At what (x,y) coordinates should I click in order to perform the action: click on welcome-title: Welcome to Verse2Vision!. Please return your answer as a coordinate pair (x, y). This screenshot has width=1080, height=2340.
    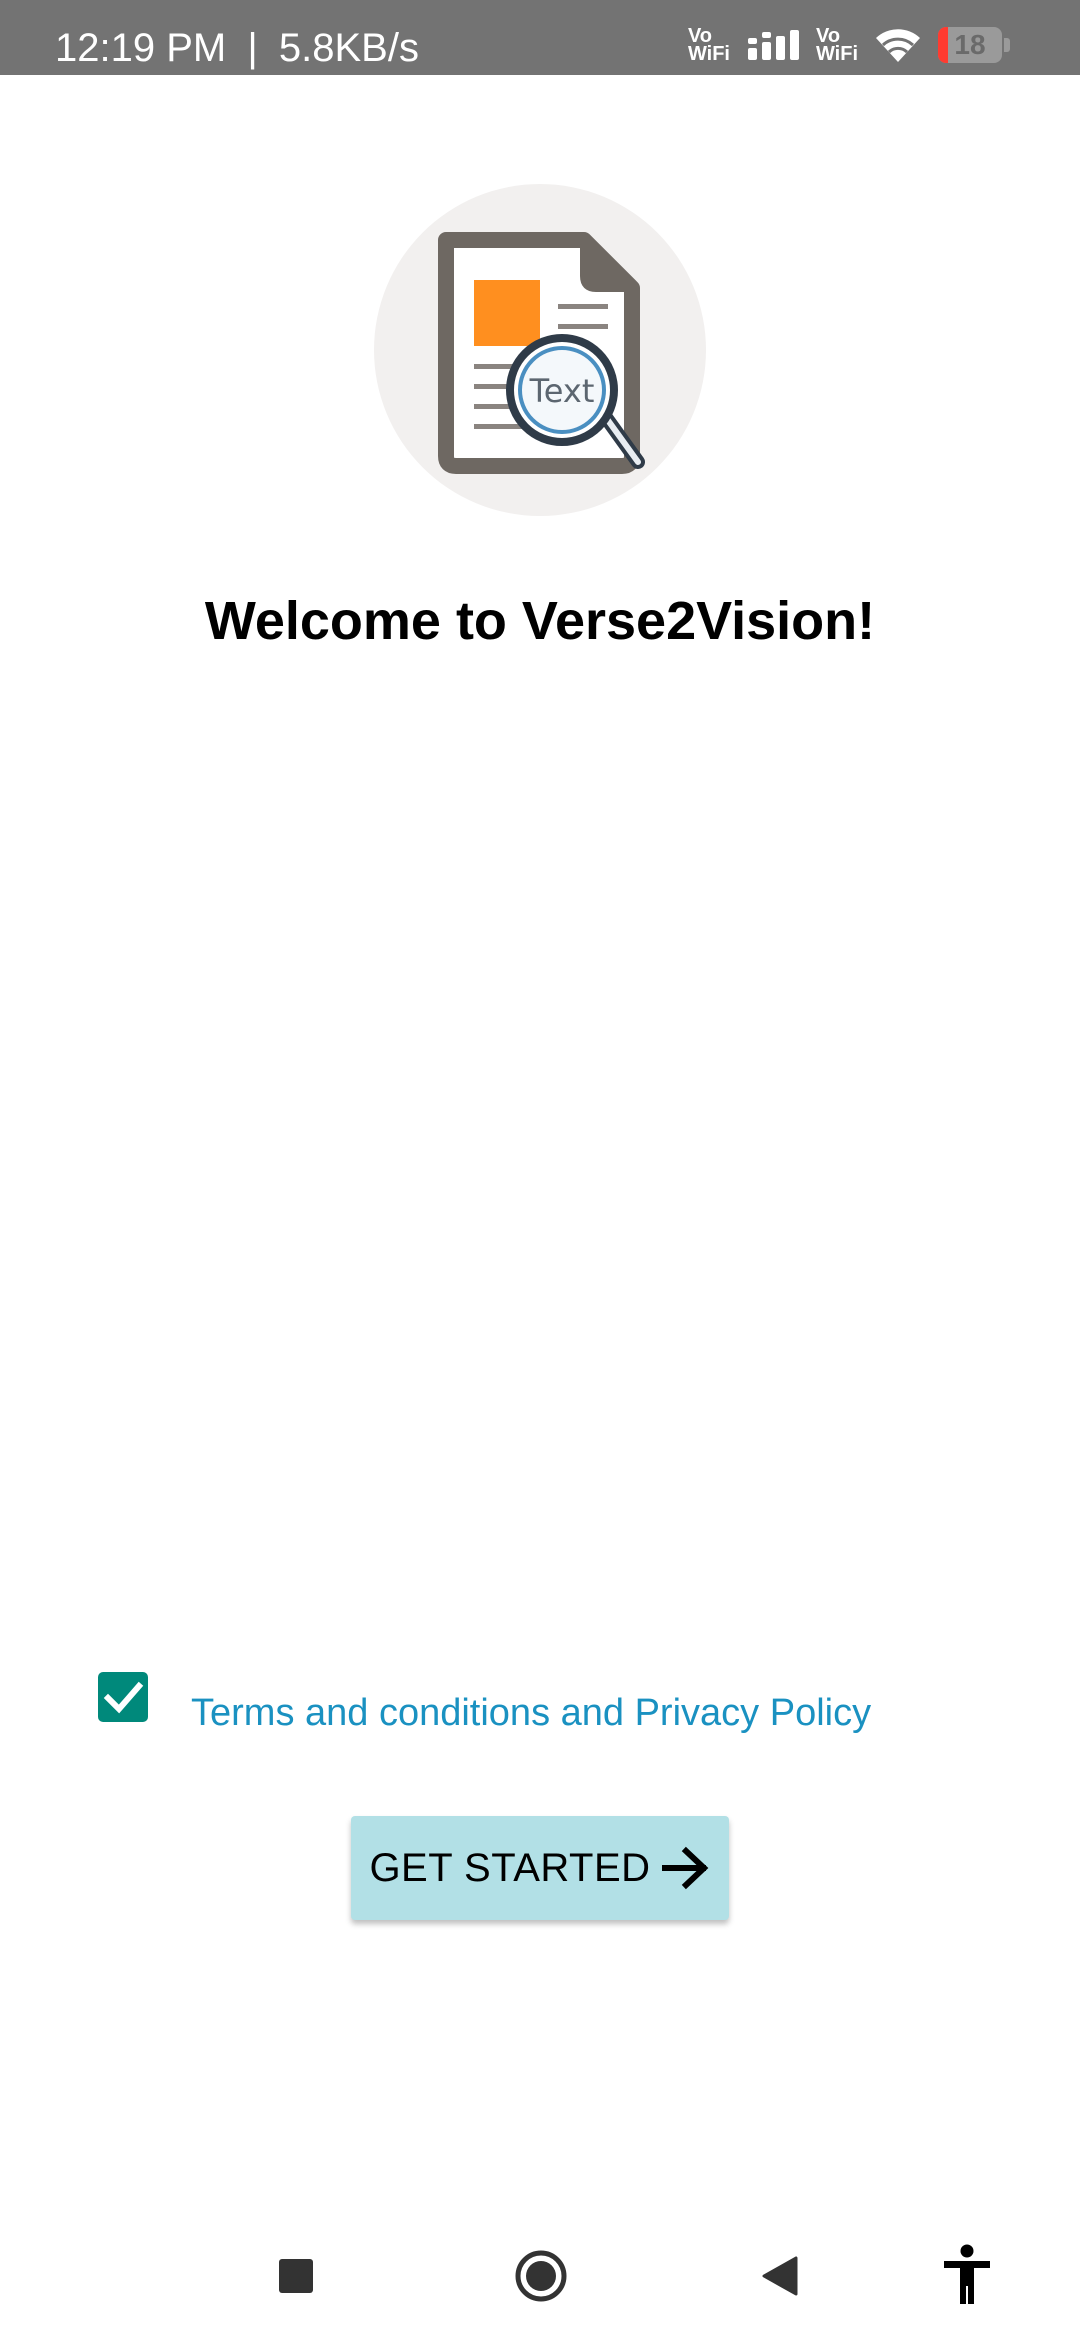
    Looking at the image, I should click on (540, 621).